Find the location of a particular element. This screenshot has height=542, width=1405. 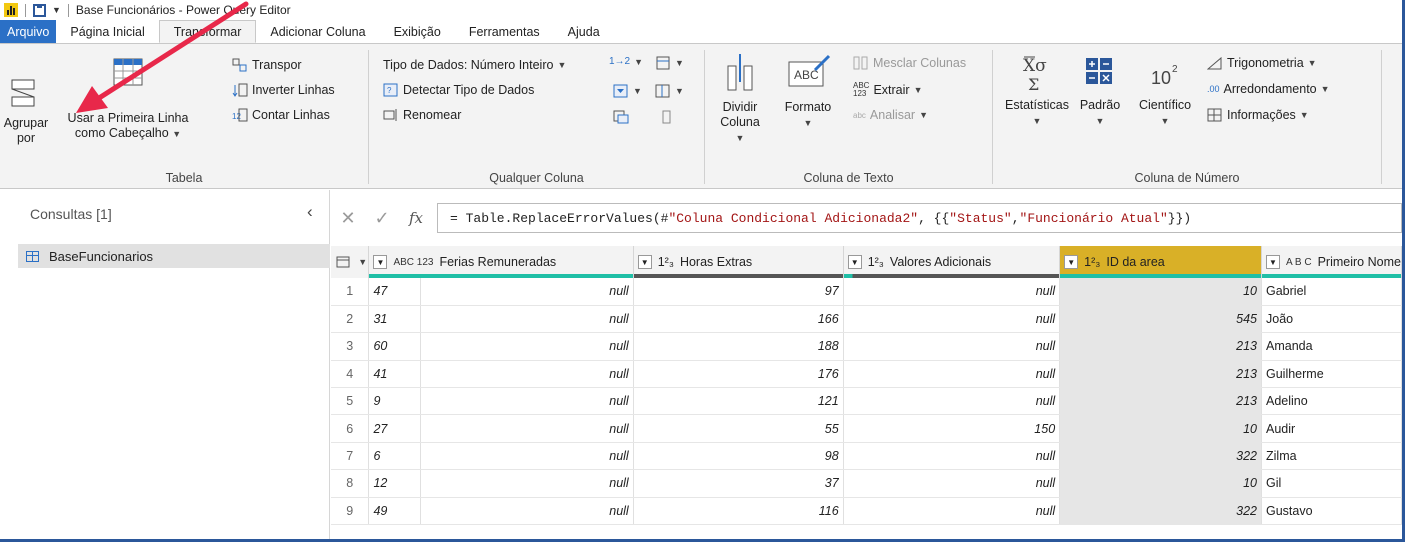

table-row: 5 9 null 121 null 213 Adelino is located at coordinates (866, 401).